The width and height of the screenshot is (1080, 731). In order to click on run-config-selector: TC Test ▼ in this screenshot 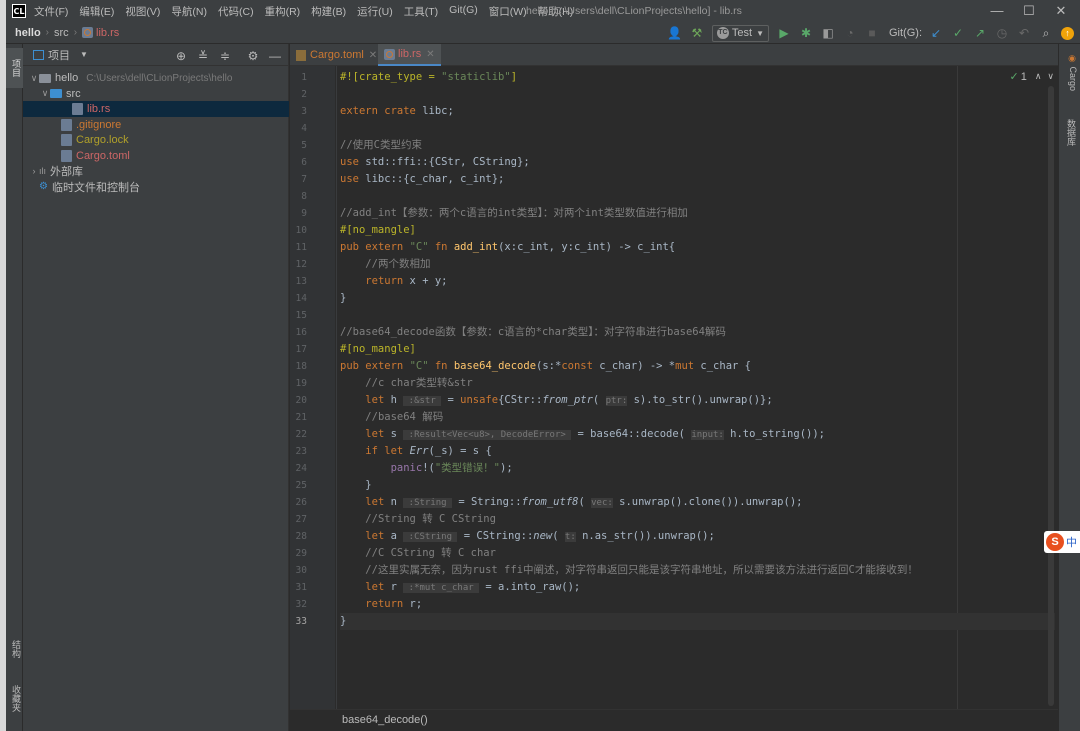, I will do `click(740, 33)`.